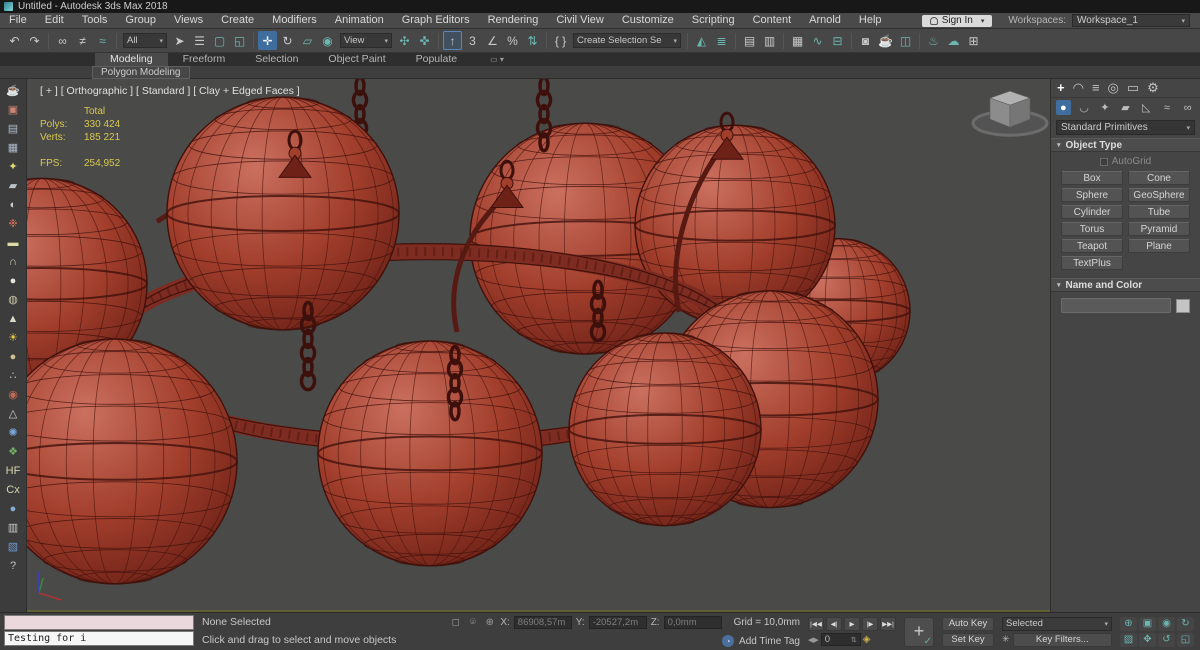  I want to click on clipboard-icon: ▥, so click(13, 527).